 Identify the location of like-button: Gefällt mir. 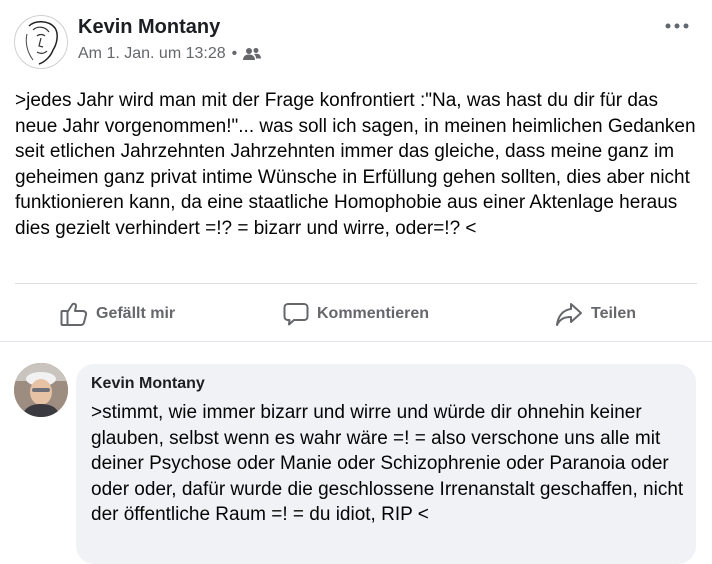
(117, 314).